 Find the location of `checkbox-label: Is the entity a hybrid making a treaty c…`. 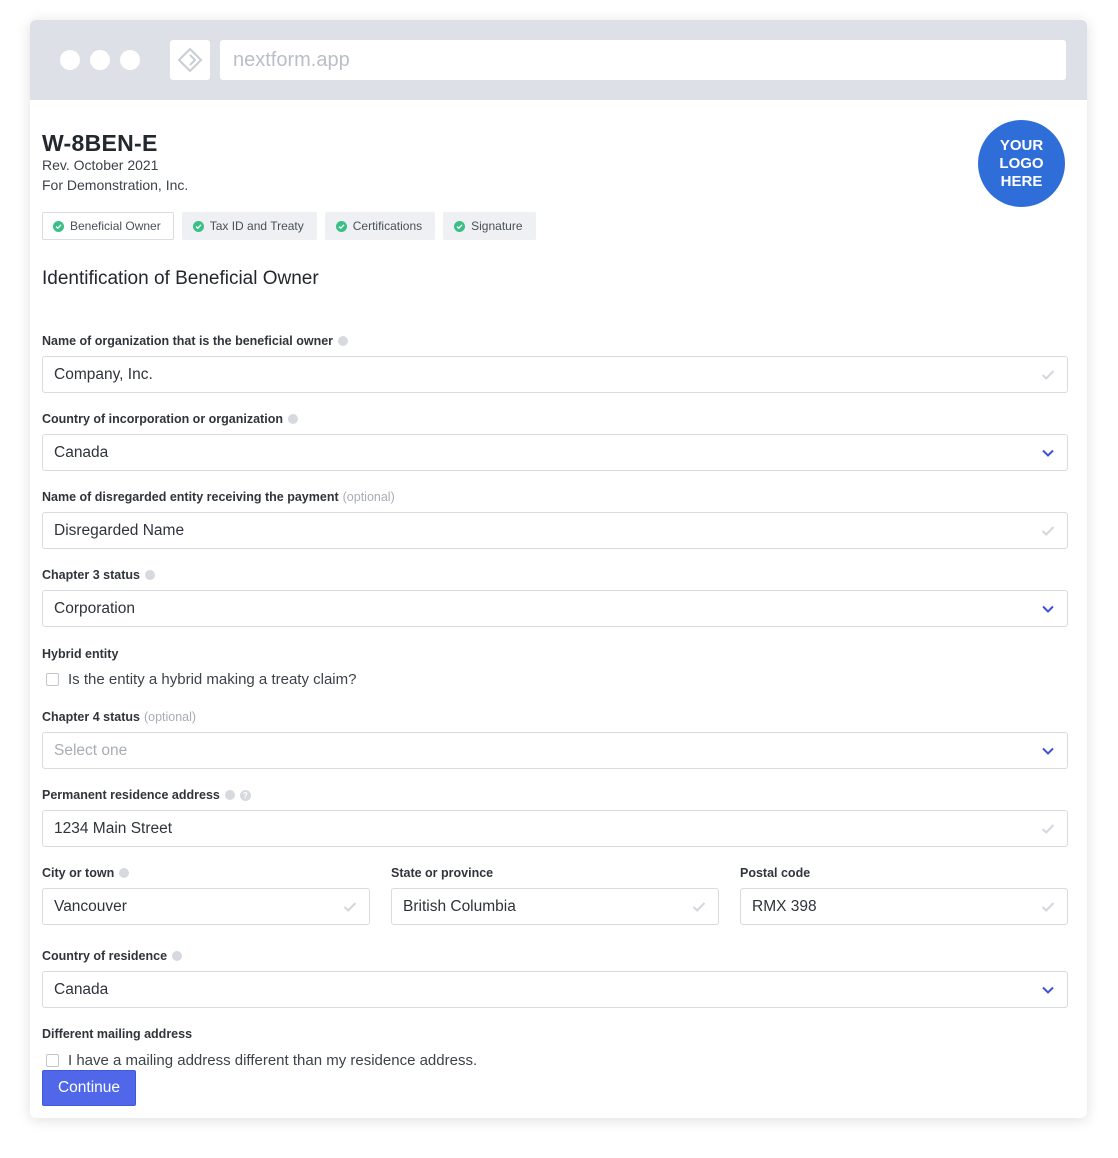

checkbox-label: Is the entity a hybrid making a treaty c… is located at coordinates (212, 679).